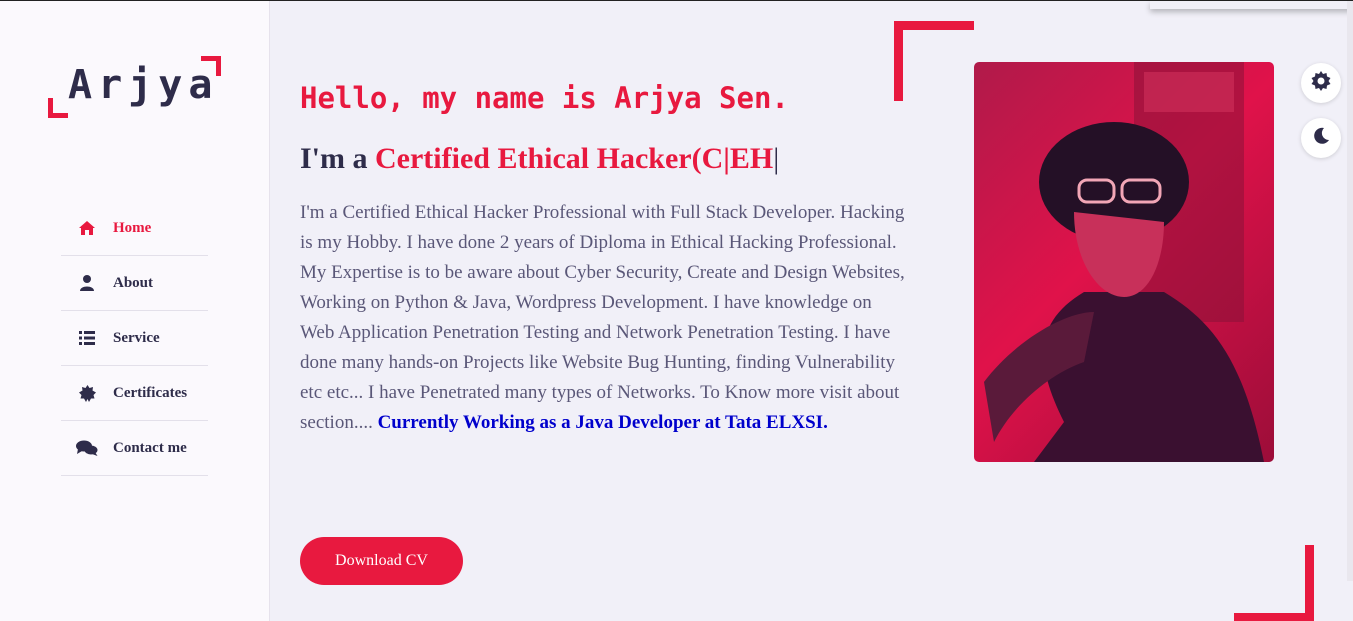 Image resolution: width=1353 pixels, height=621 pixels. What do you see at coordinates (87, 283) in the screenshot?
I see `user-icon` at bounding box center [87, 283].